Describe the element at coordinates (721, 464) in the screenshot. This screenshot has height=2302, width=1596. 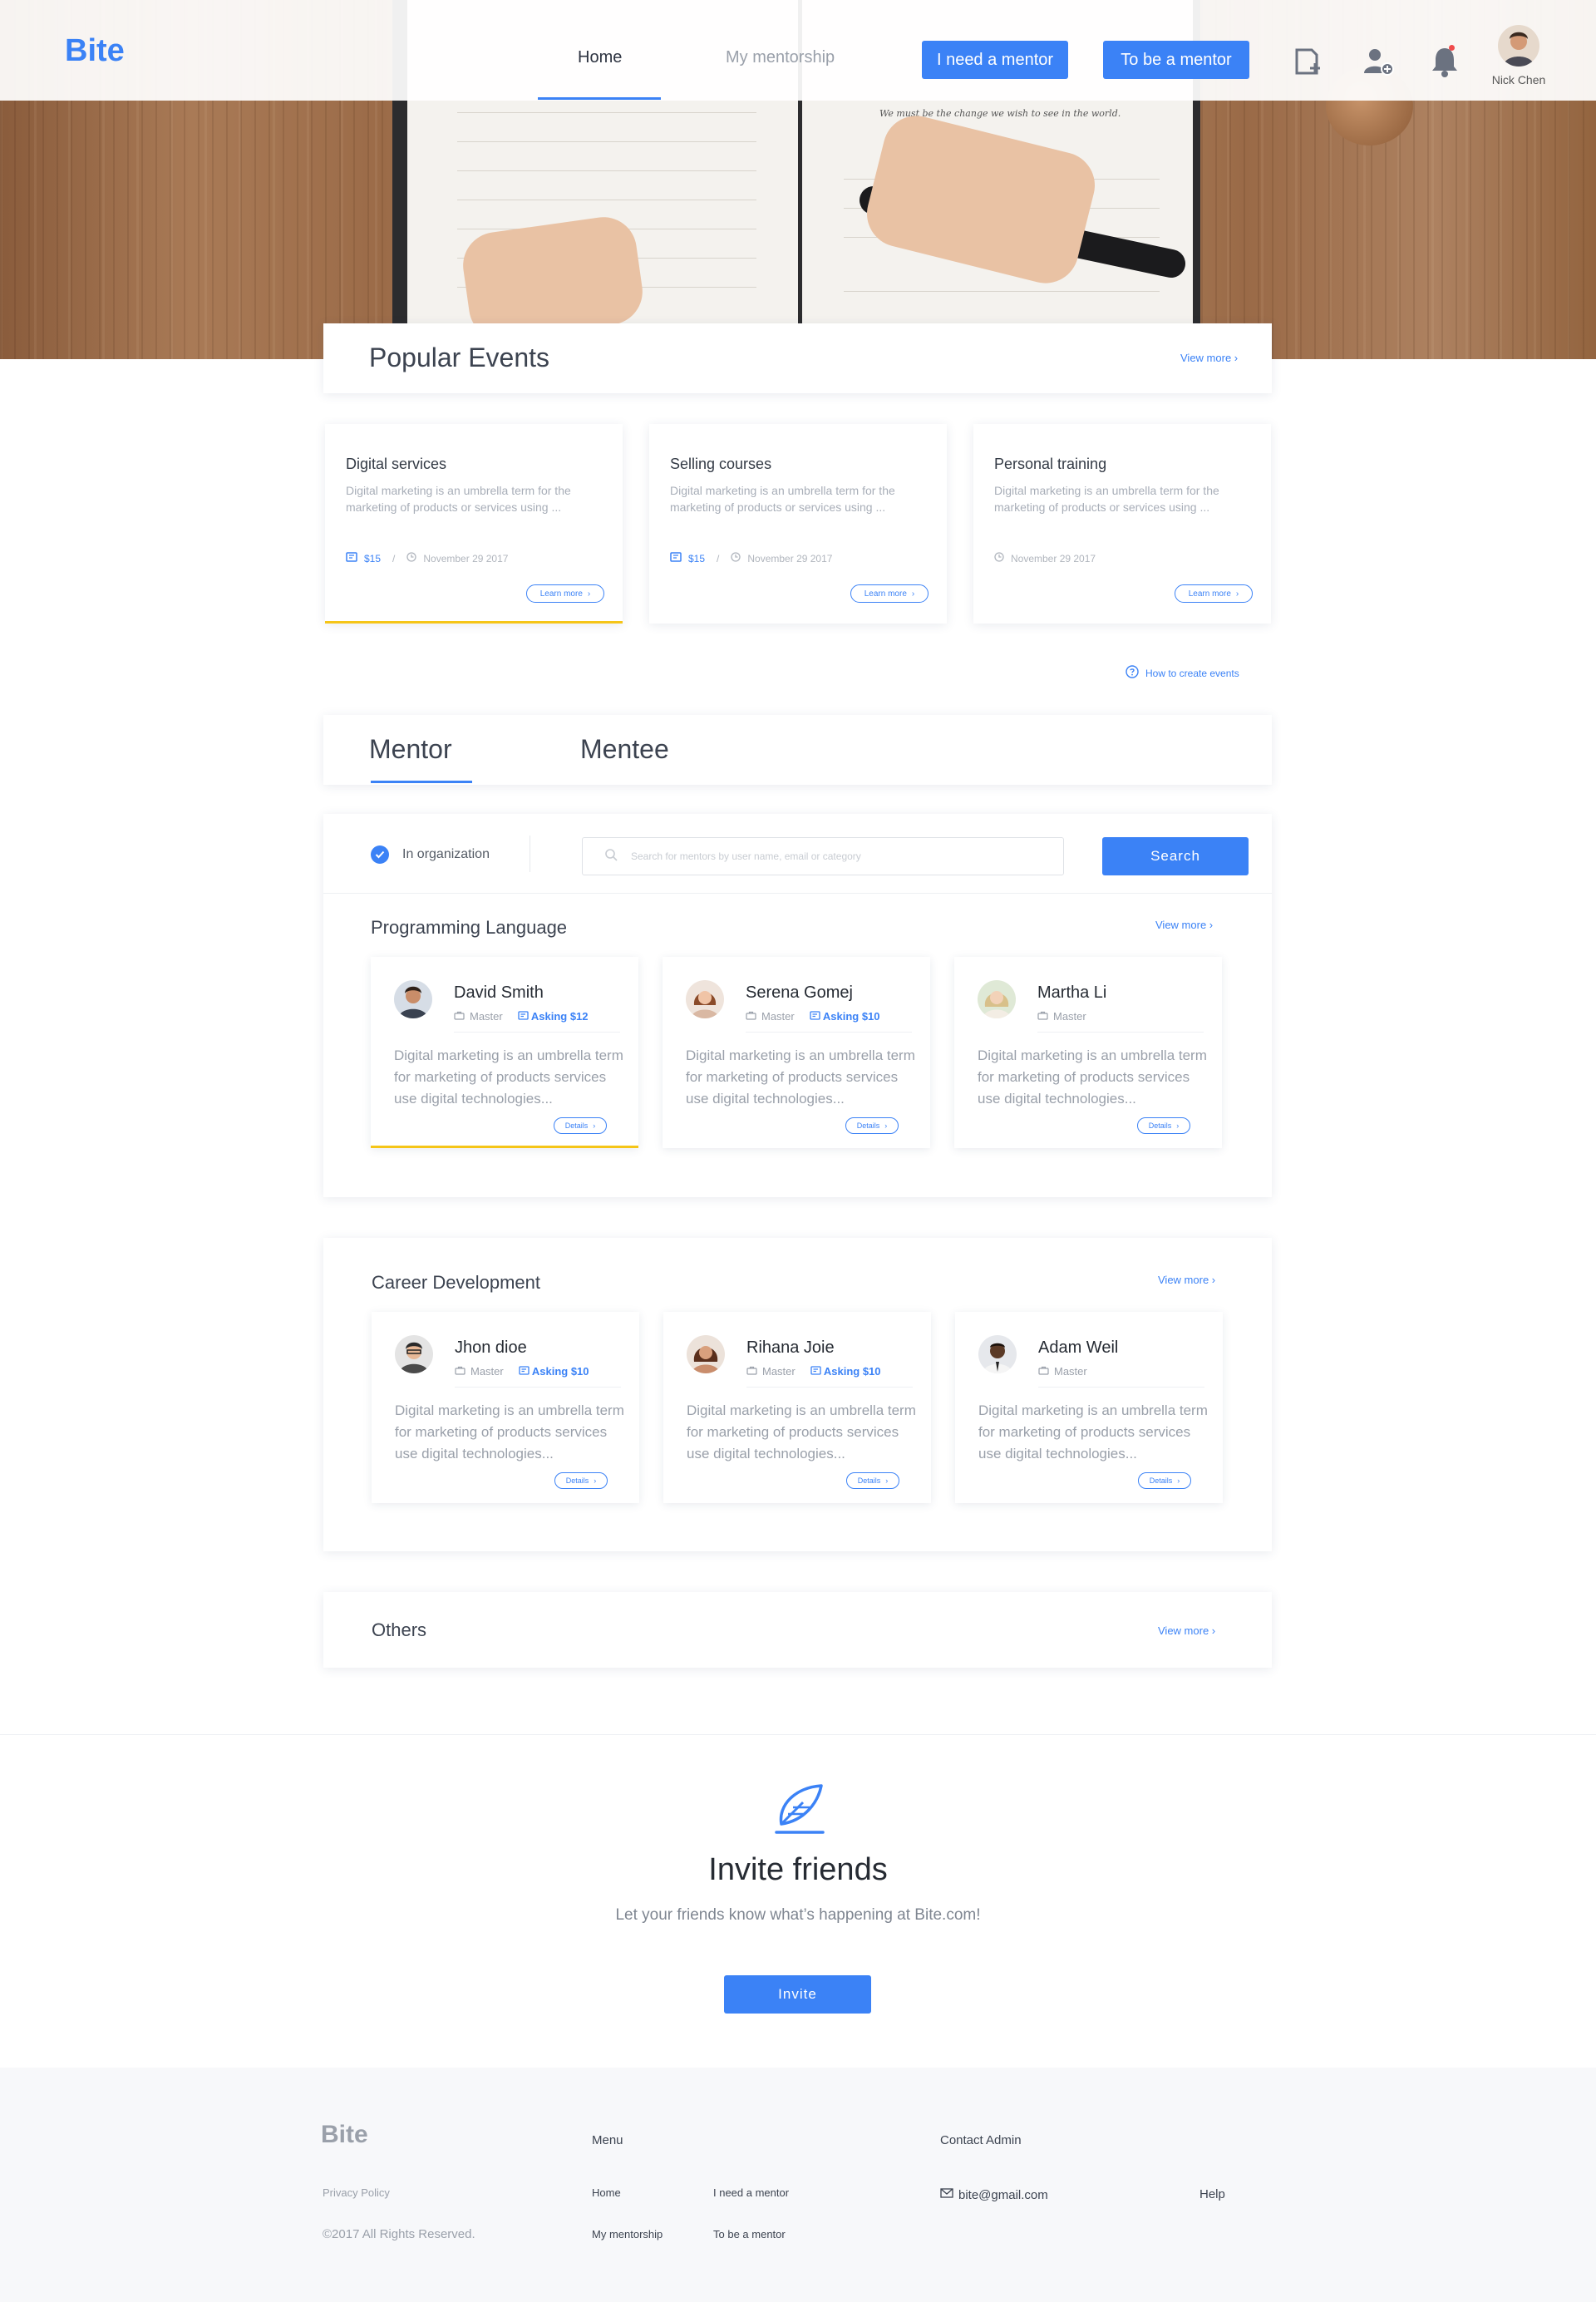
I see `event-title: Selling courses` at that location.